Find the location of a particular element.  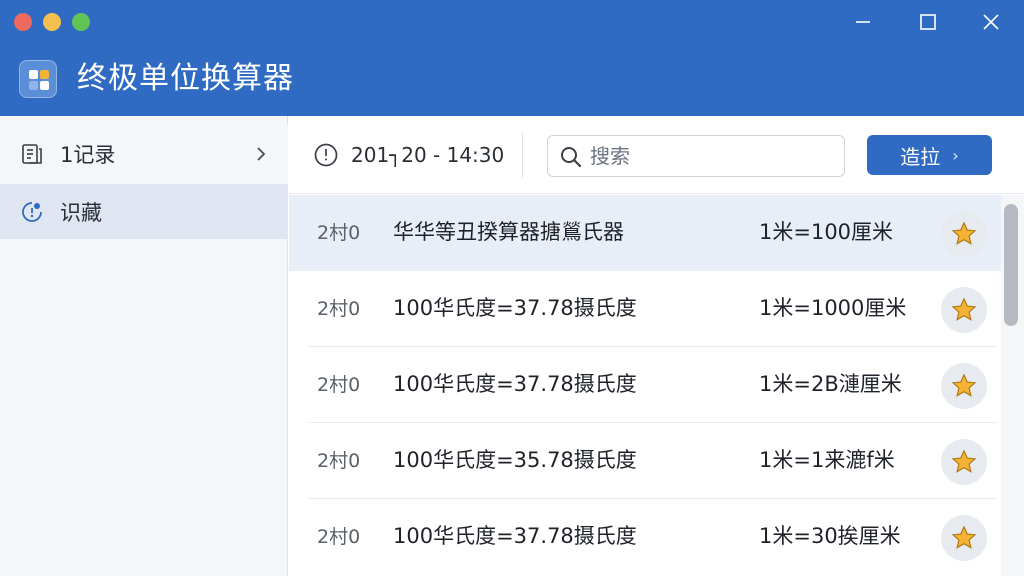

app-logo-icon is located at coordinates (38, 79).